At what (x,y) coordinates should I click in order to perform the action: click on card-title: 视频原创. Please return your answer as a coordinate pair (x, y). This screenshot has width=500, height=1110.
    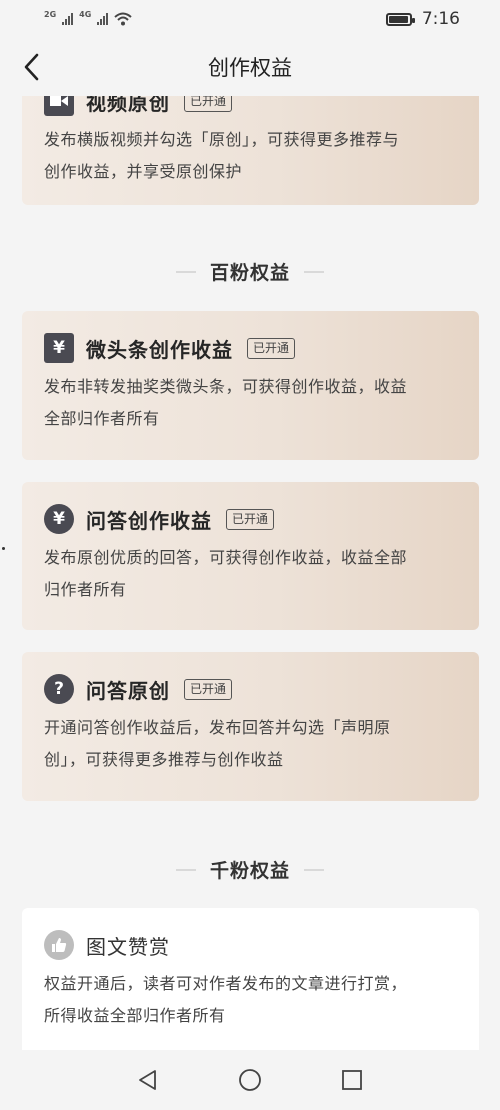
    Looking at the image, I should click on (128, 105).